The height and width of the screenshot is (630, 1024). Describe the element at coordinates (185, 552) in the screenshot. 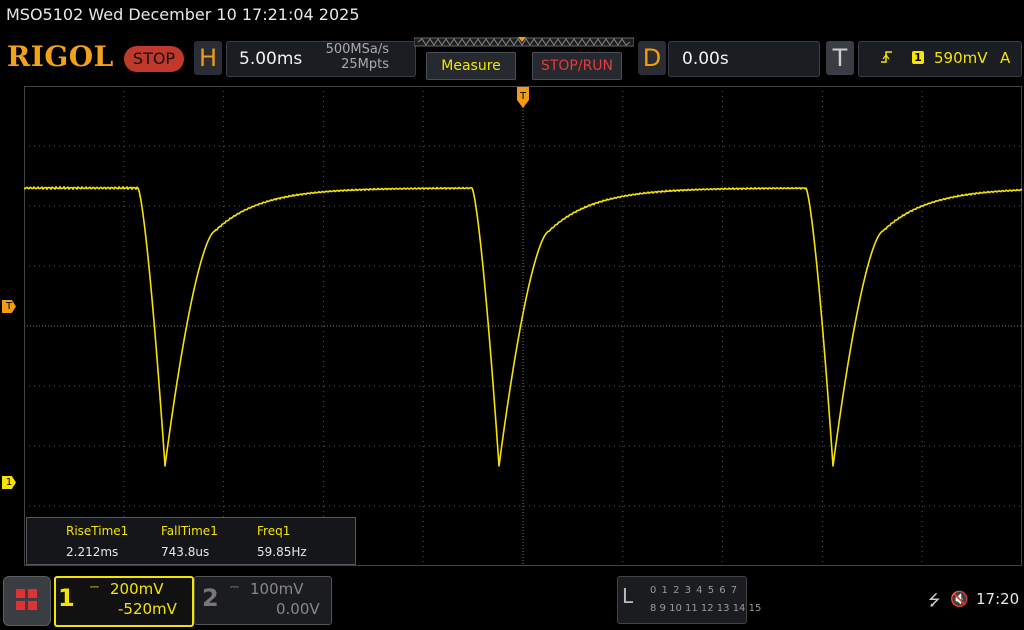

I see `measure-value: 743.8us` at that location.